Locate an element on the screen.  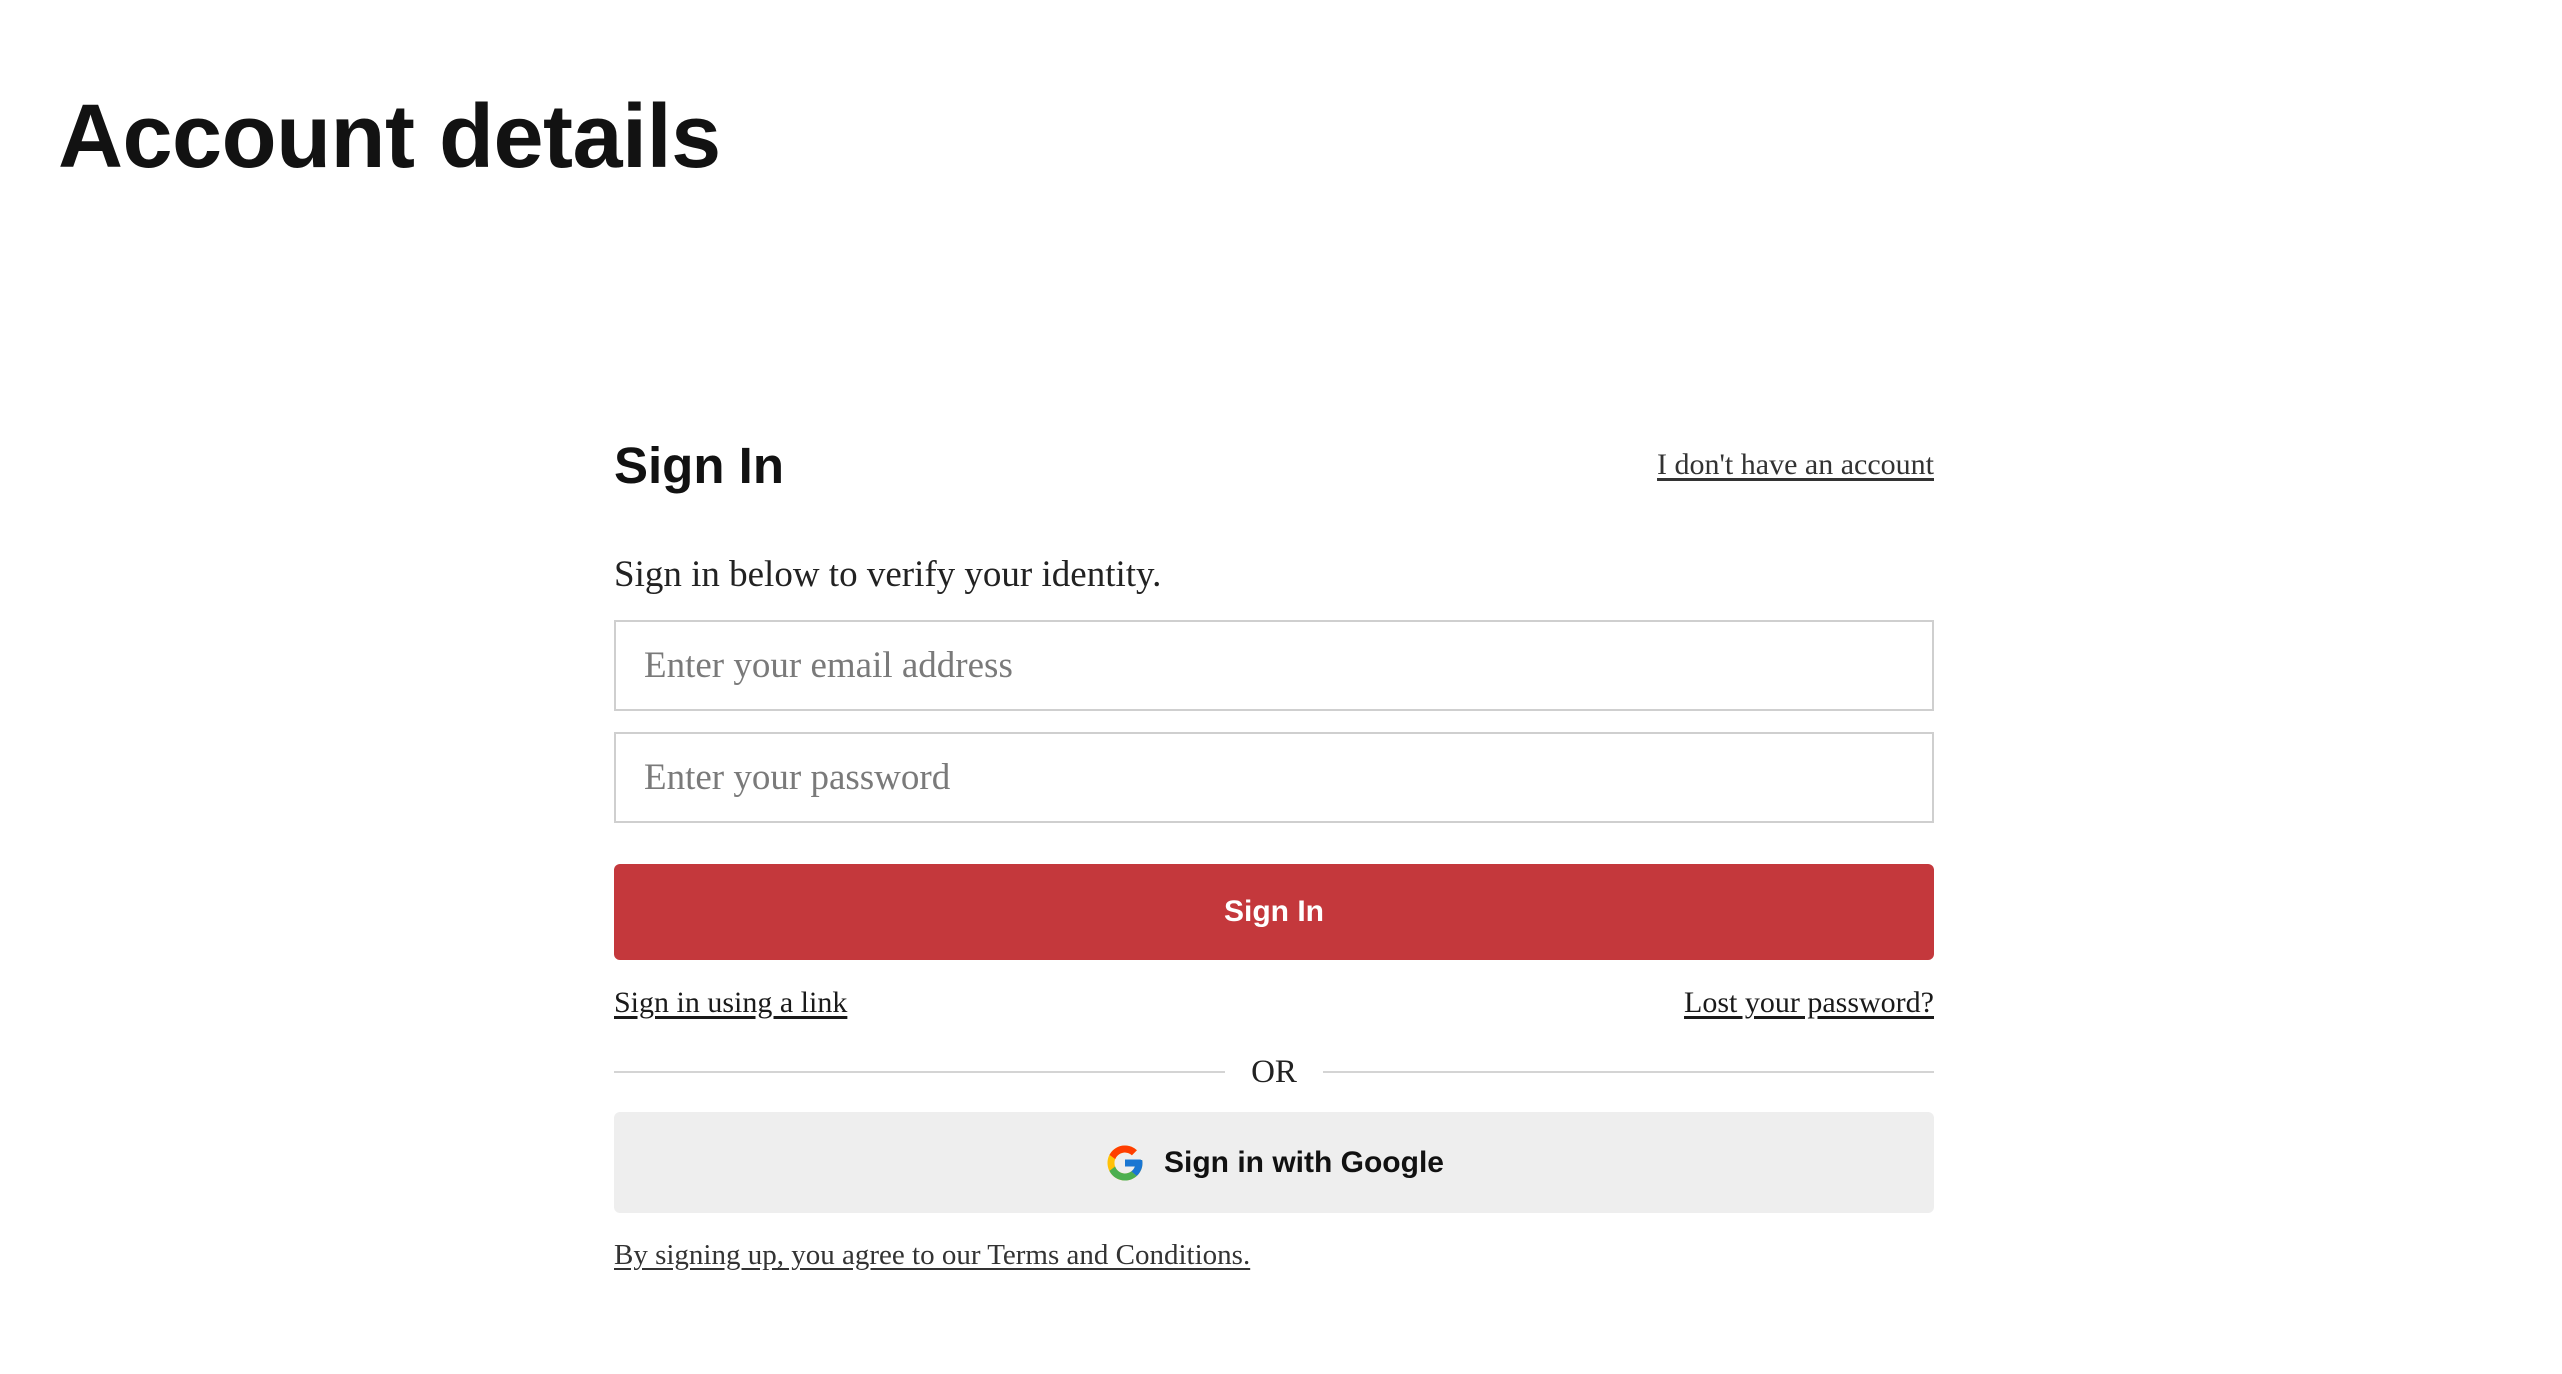
page-title: Account details is located at coordinates (389, 137).